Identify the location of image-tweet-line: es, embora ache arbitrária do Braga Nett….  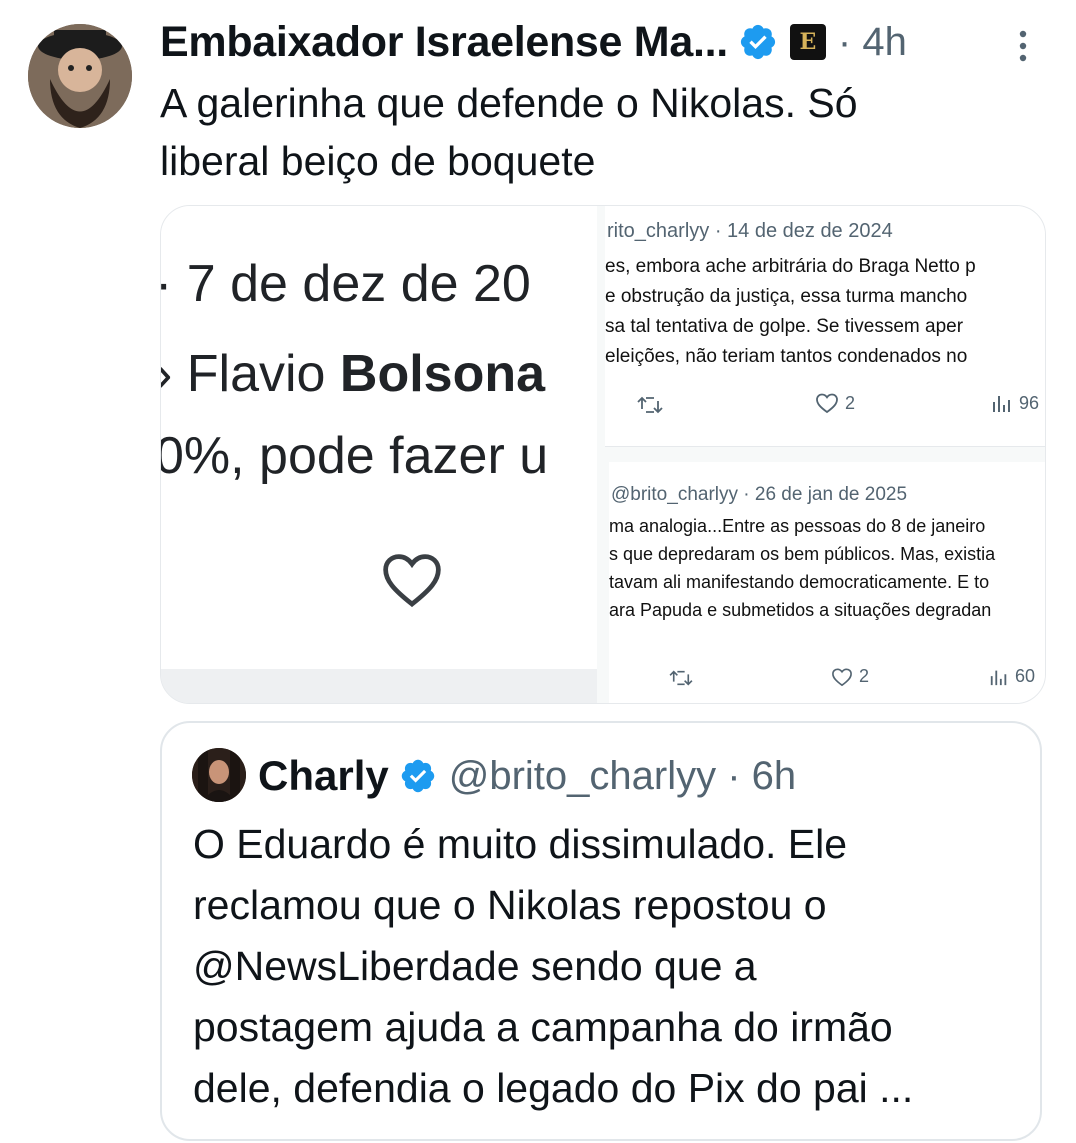
(790, 266).